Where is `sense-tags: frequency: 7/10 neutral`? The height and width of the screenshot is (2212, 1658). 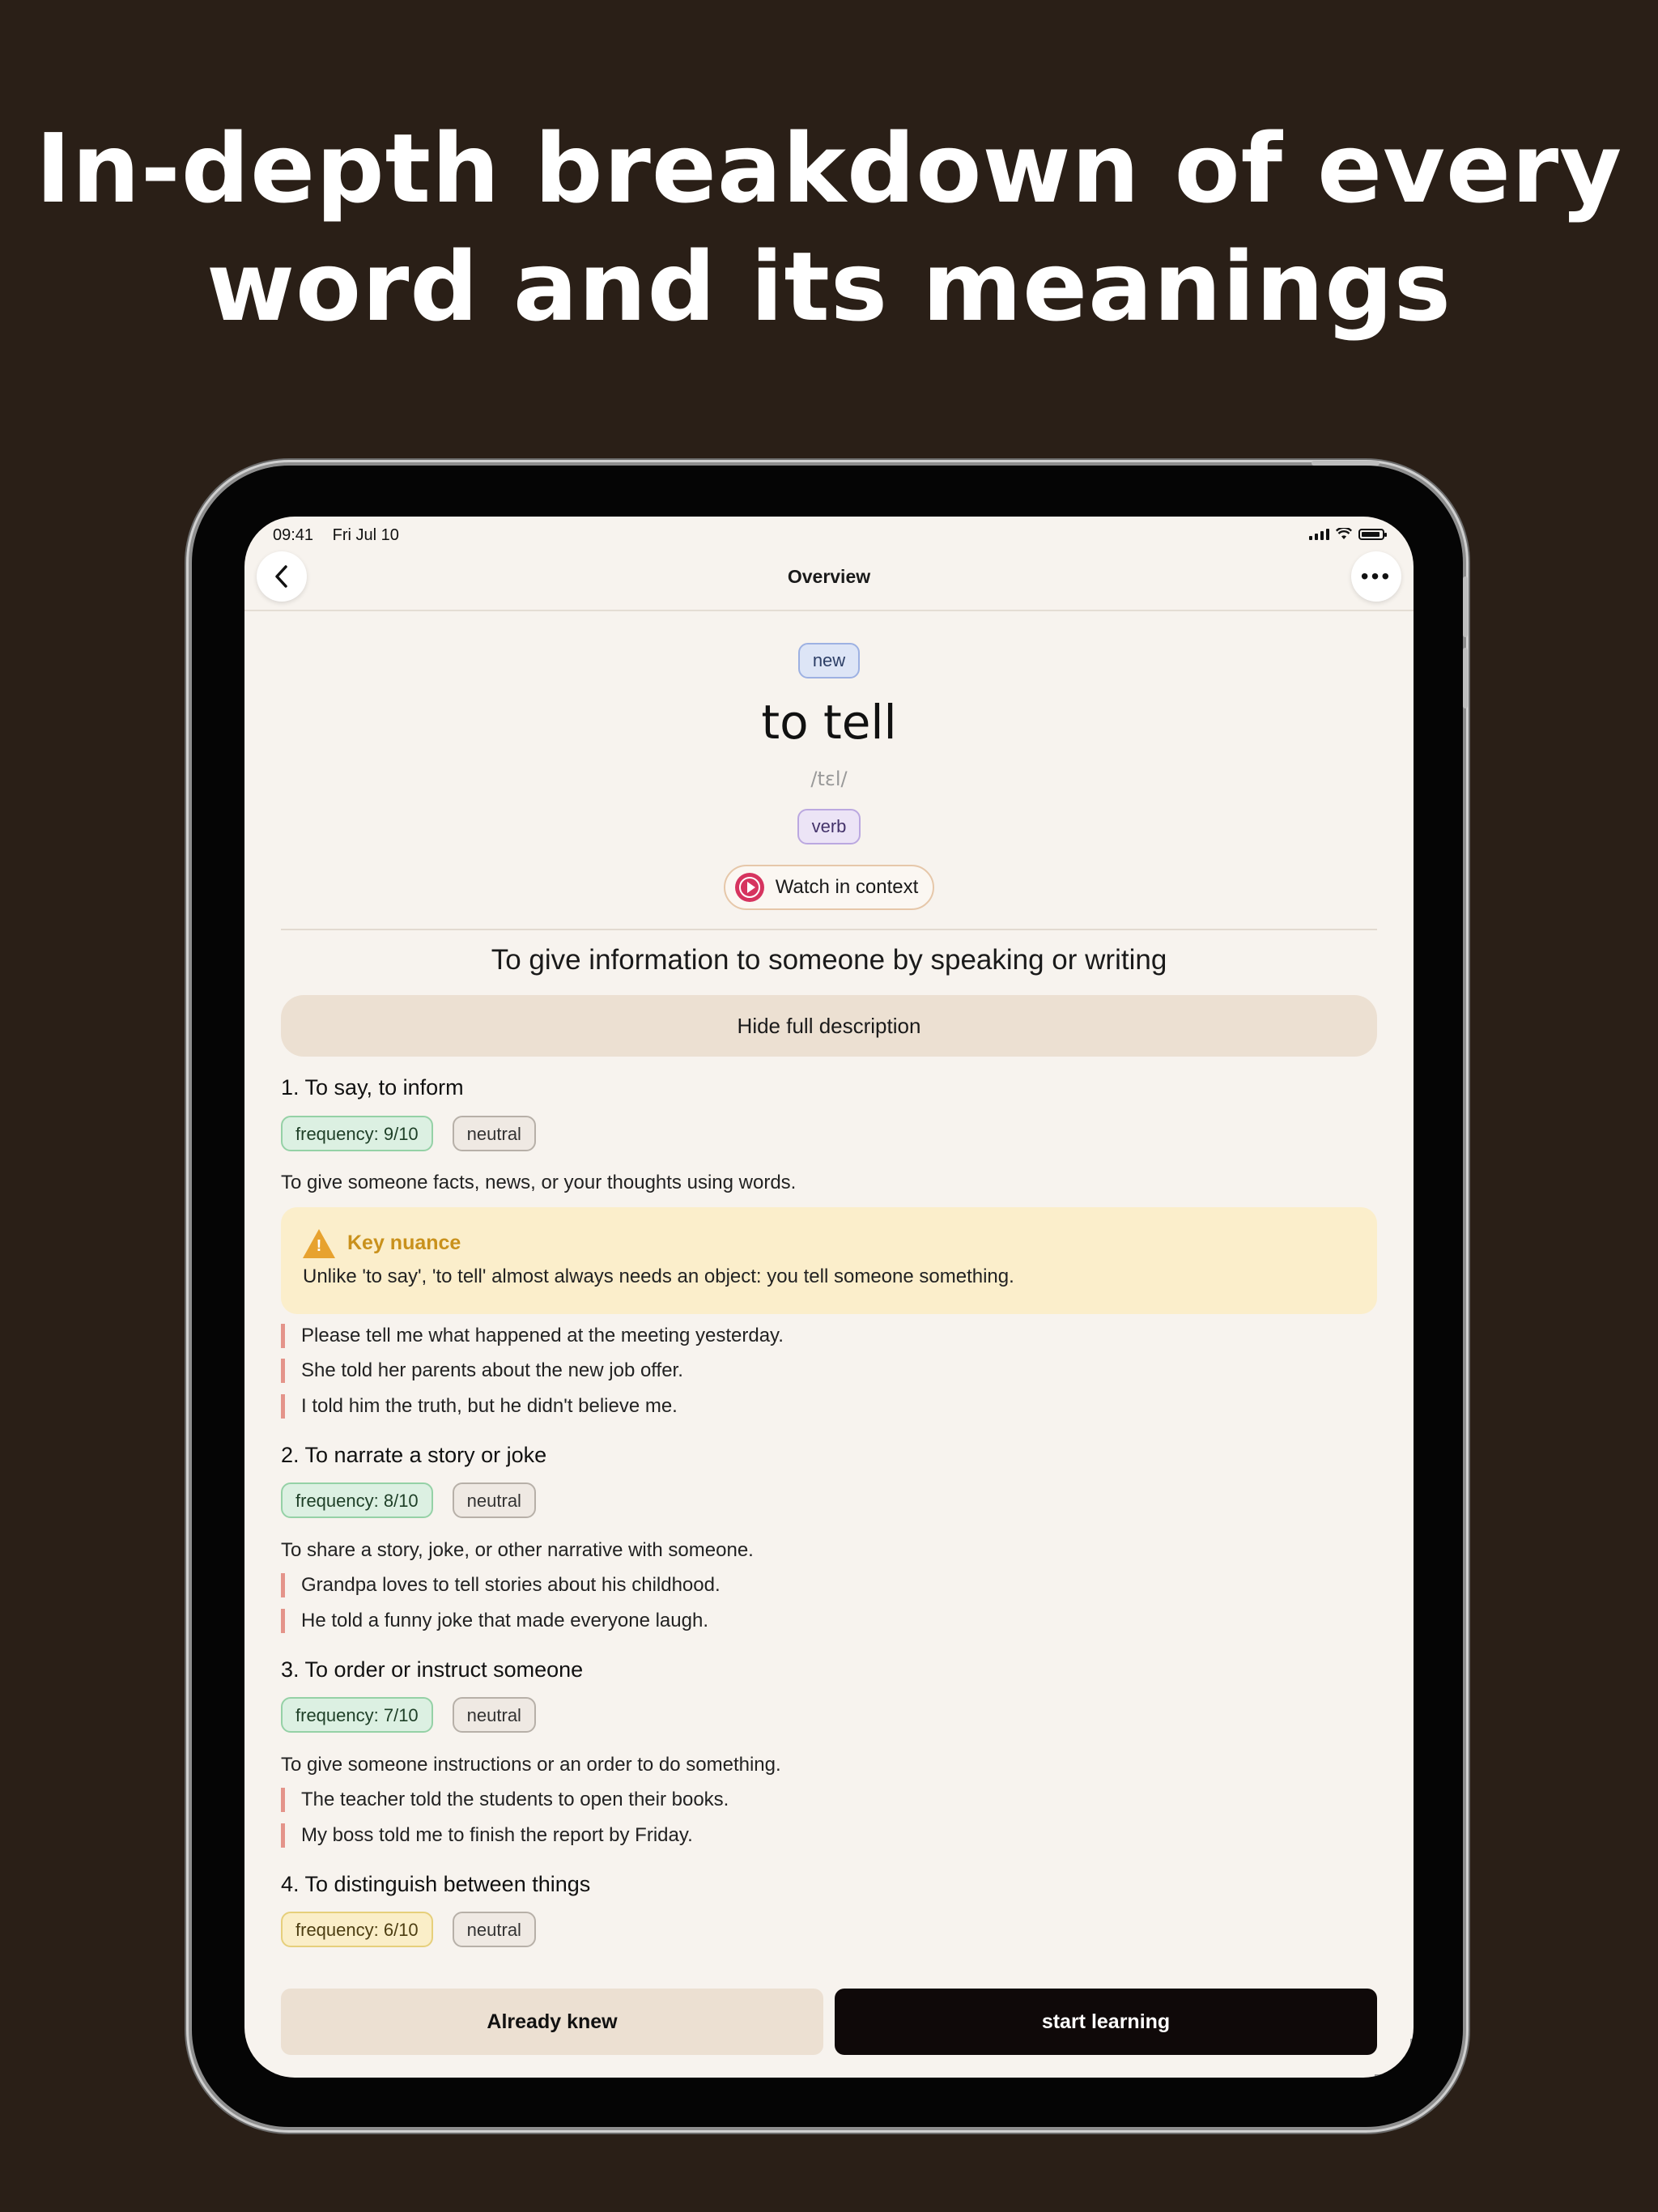
sense-tags: frequency: 7/10 neutral is located at coordinates (408, 1715).